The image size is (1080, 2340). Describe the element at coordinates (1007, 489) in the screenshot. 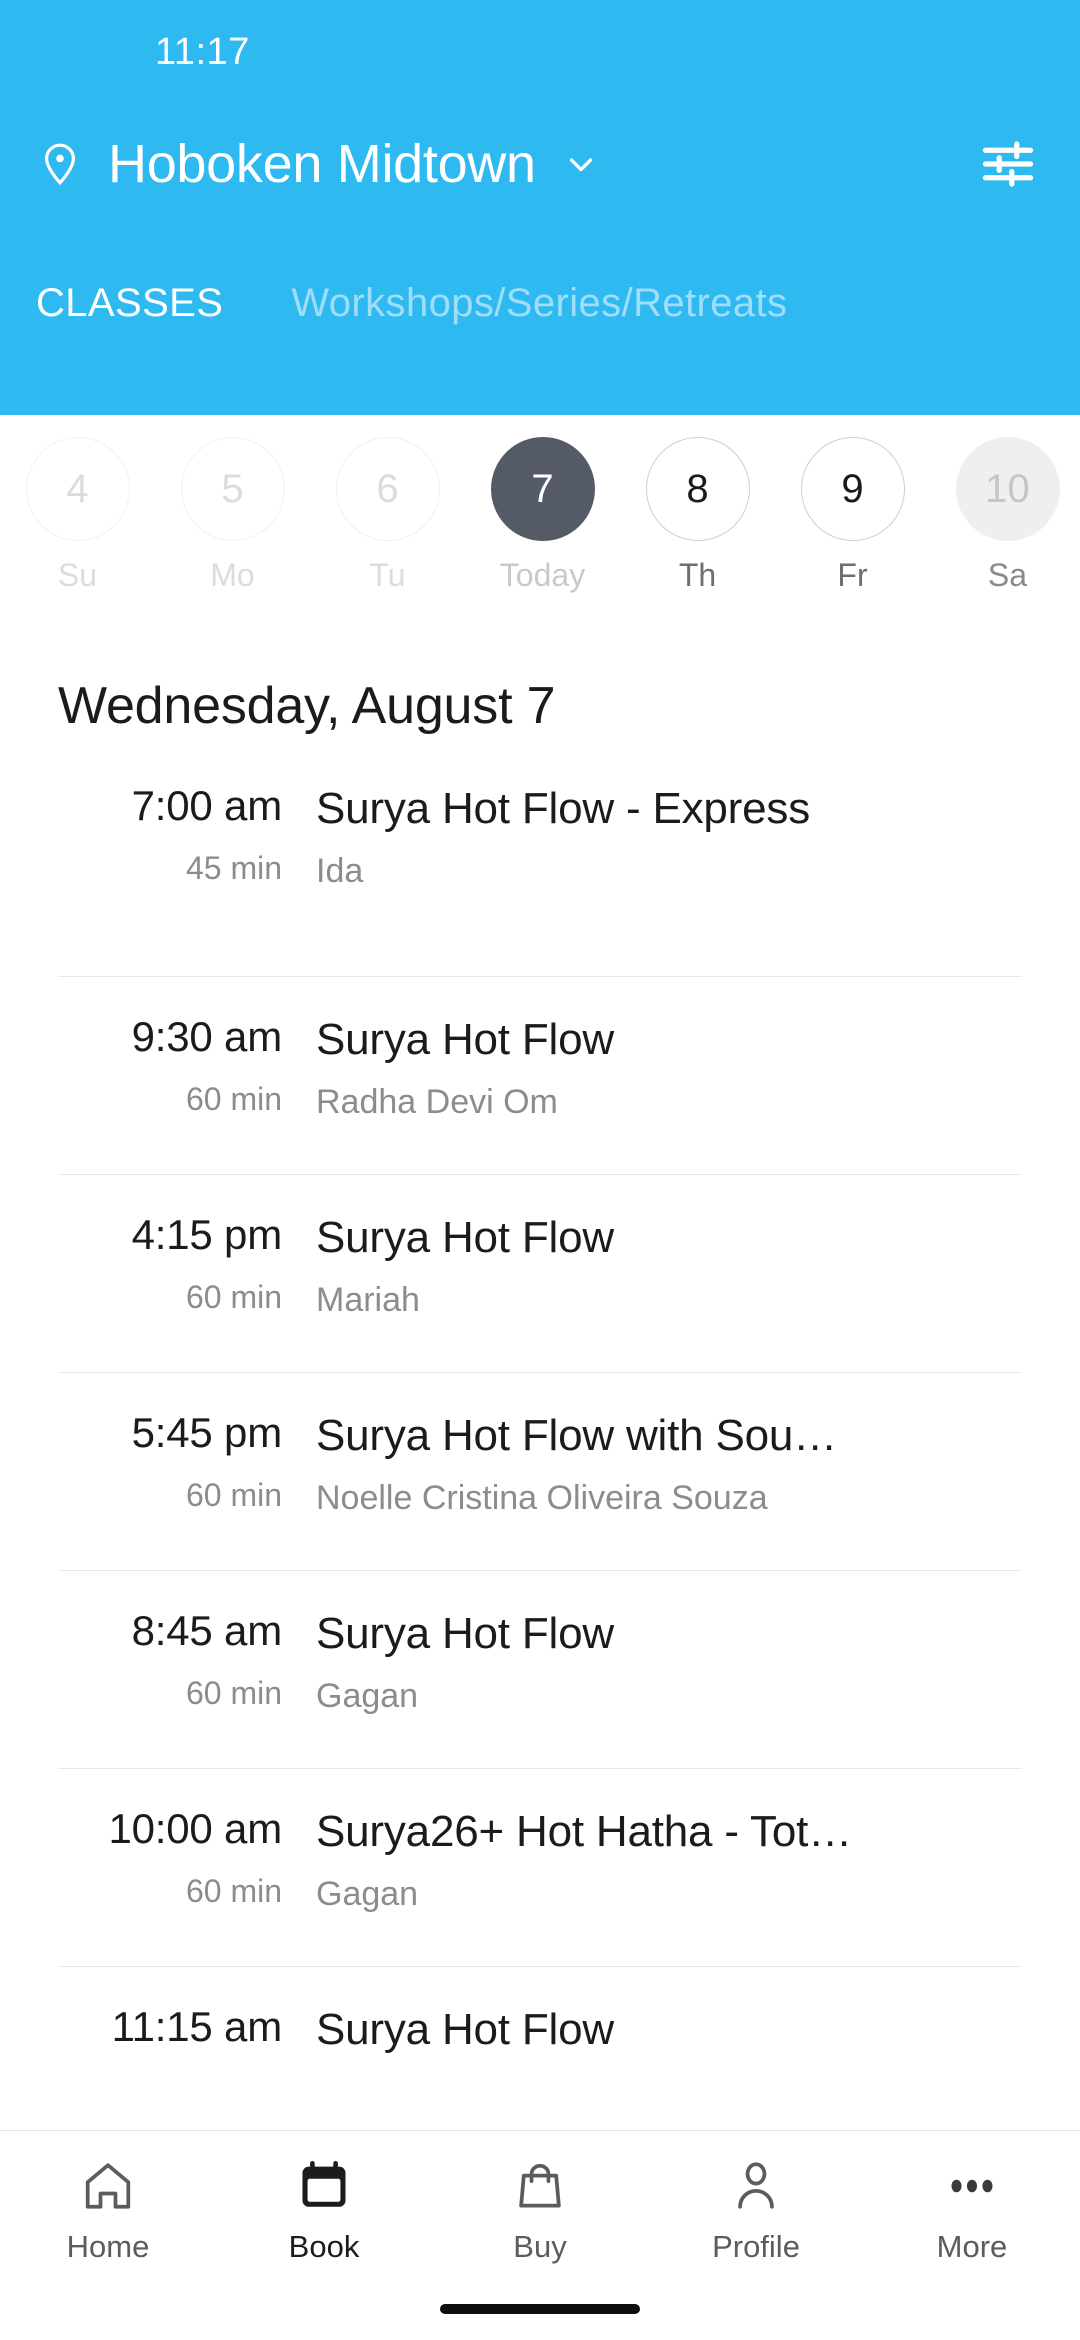

I see `date-number: 10` at that location.